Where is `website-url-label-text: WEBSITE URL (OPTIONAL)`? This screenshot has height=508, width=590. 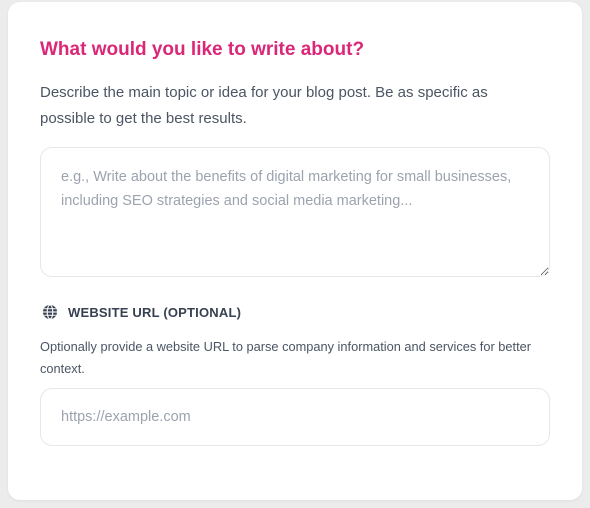 website-url-label-text: WEBSITE URL (OPTIONAL) is located at coordinates (155, 312).